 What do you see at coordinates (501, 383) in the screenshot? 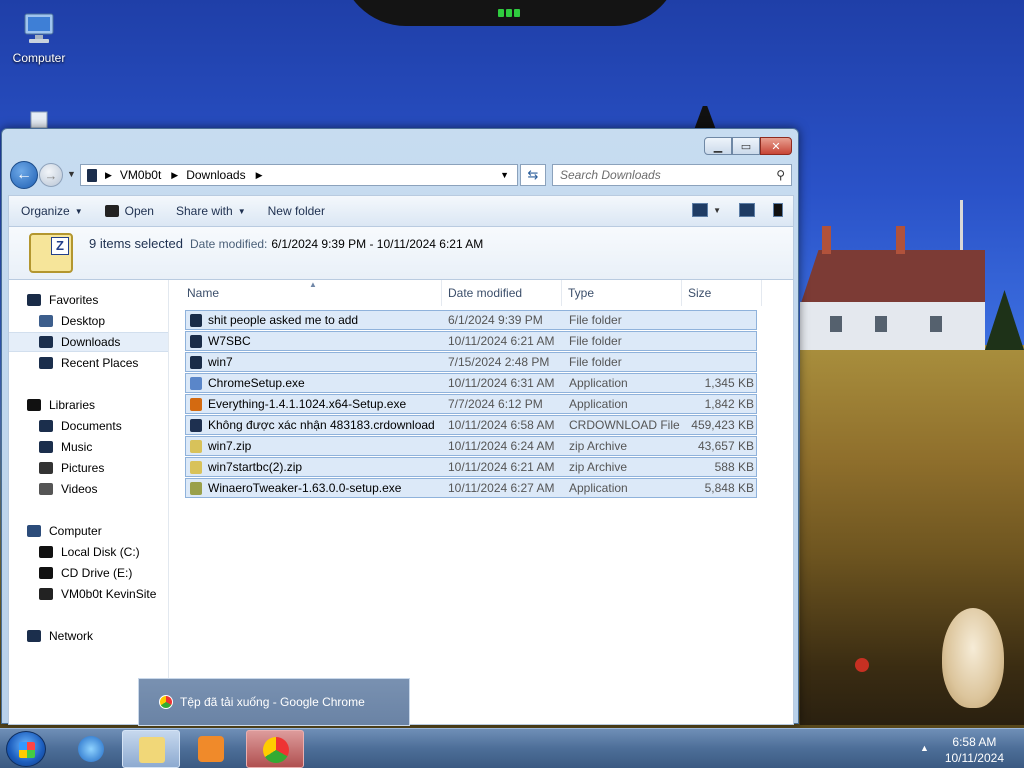
I see `file-date-modified: 10/11/2024 6:31 AM` at bounding box center [501, 383].